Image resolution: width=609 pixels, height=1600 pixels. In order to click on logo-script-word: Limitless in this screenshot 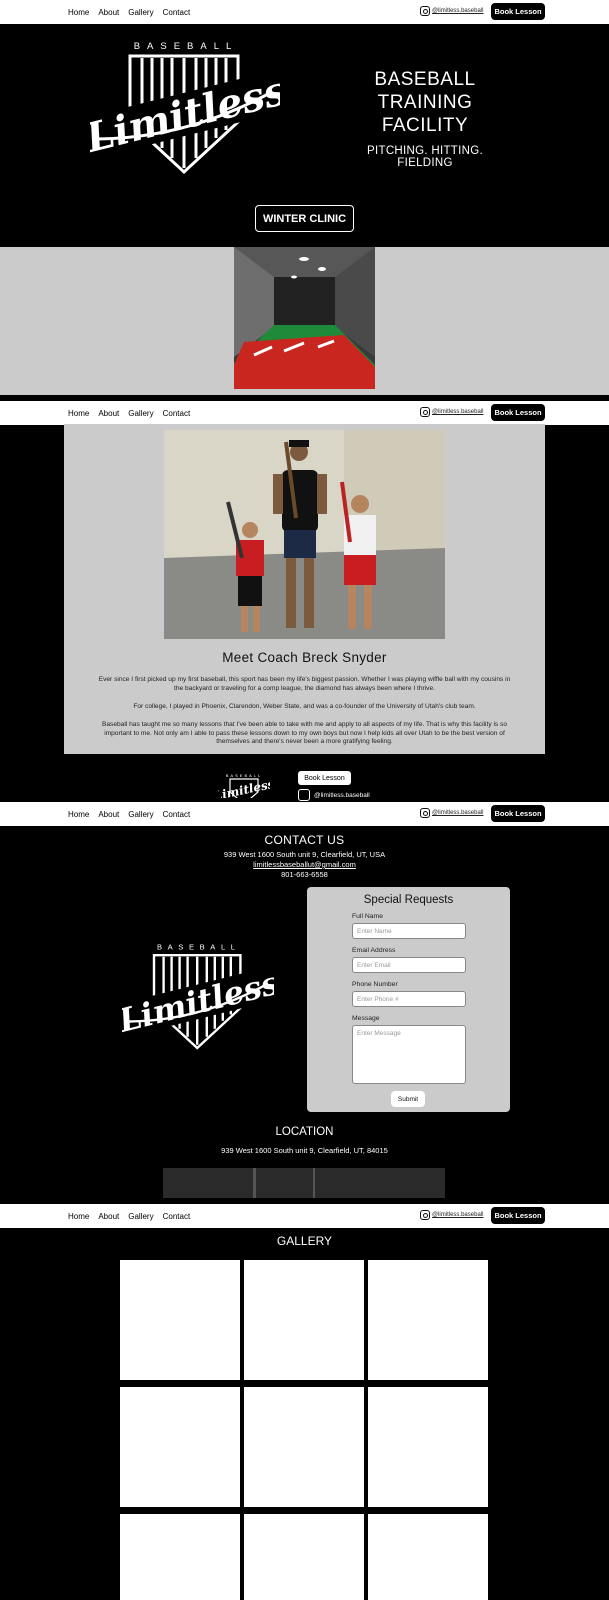, I will do `click(244, 787)`.